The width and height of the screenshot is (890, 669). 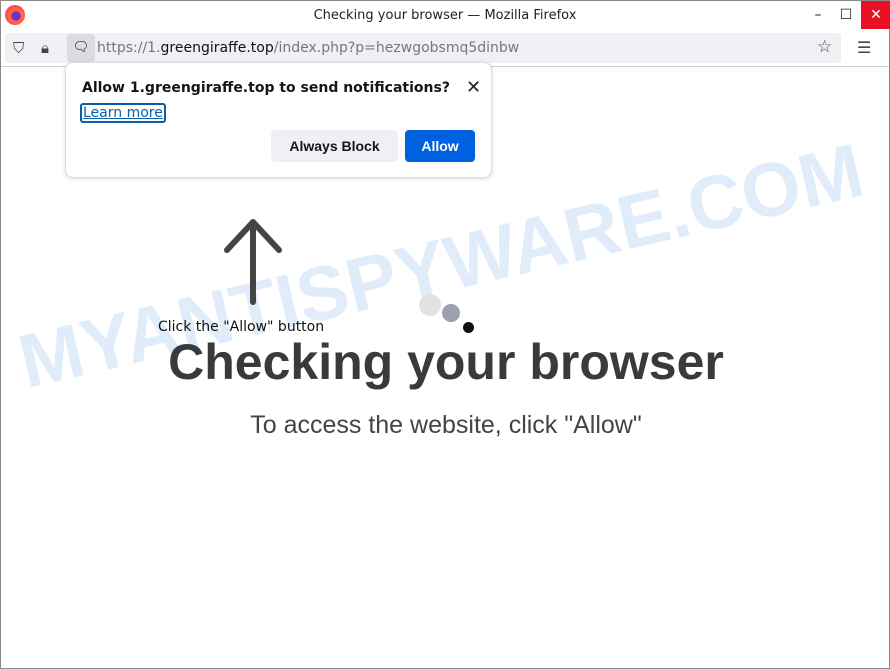 What do you see at coordinates (129, 48) in the screenshot?
I see `url-scheme: https://1.` at bounding box center [129, 48].